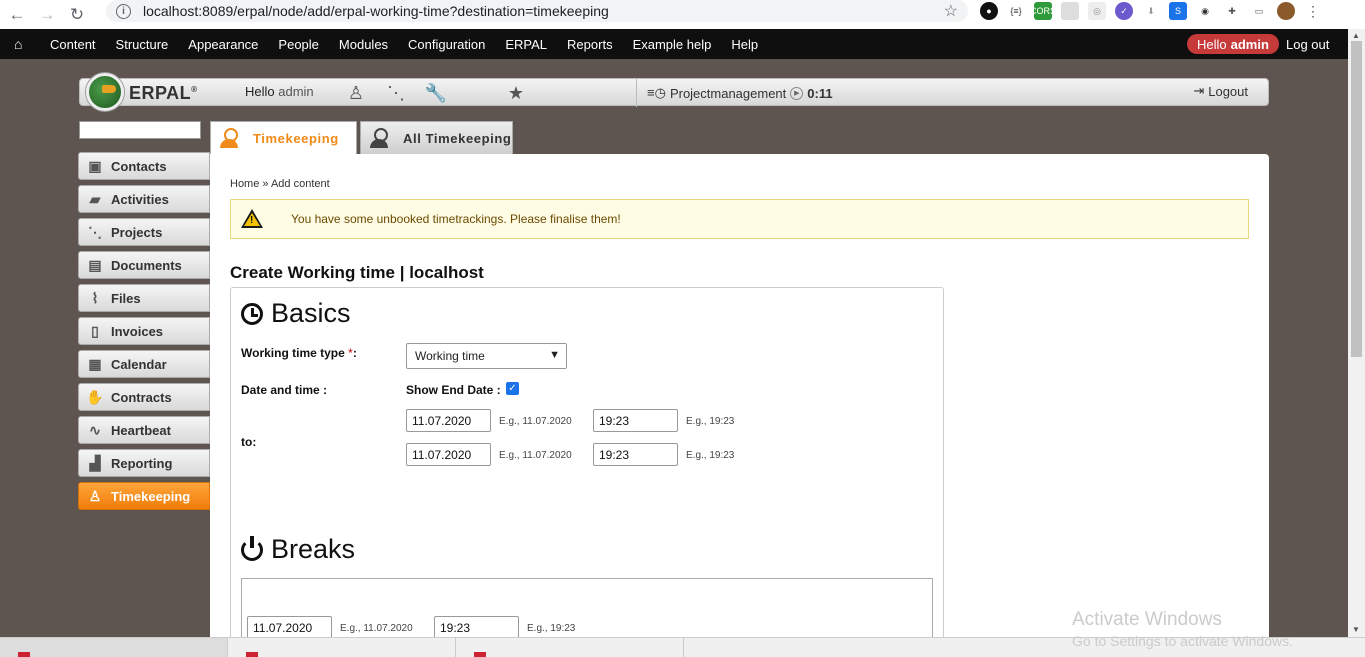  Describe the element at coordinates (144, 232) in the screenshot. I see `sidebar-item-projects: ⋱ Projects` at that location.